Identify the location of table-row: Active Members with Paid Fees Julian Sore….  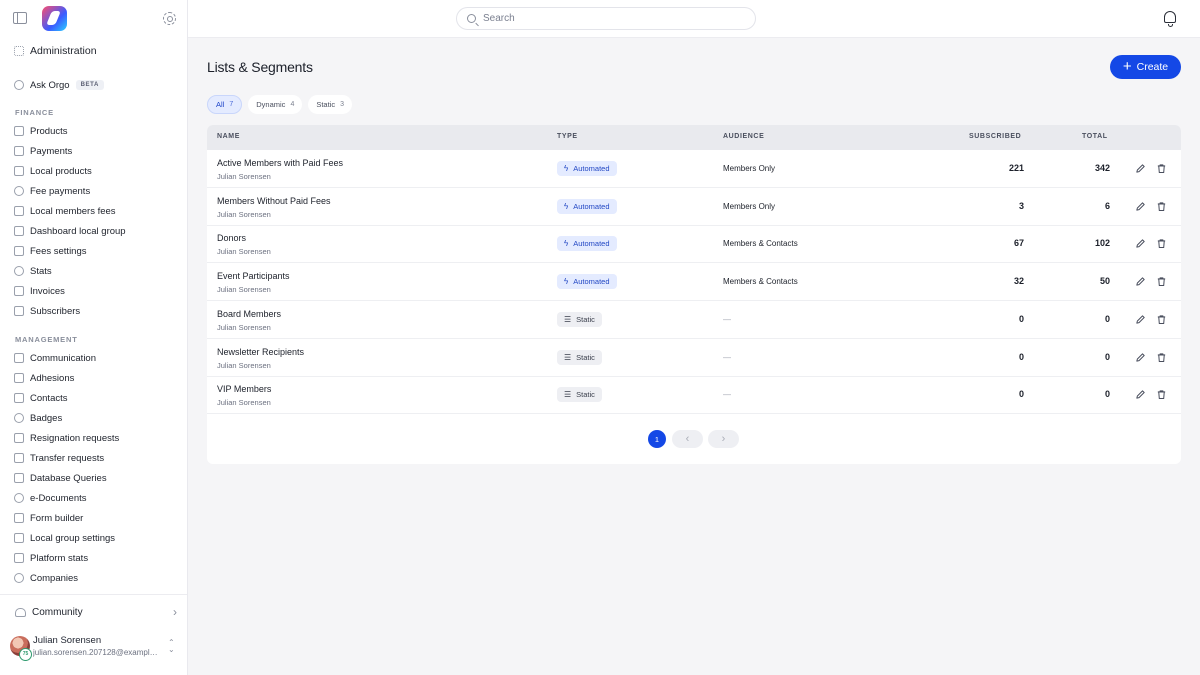
(694, 169).